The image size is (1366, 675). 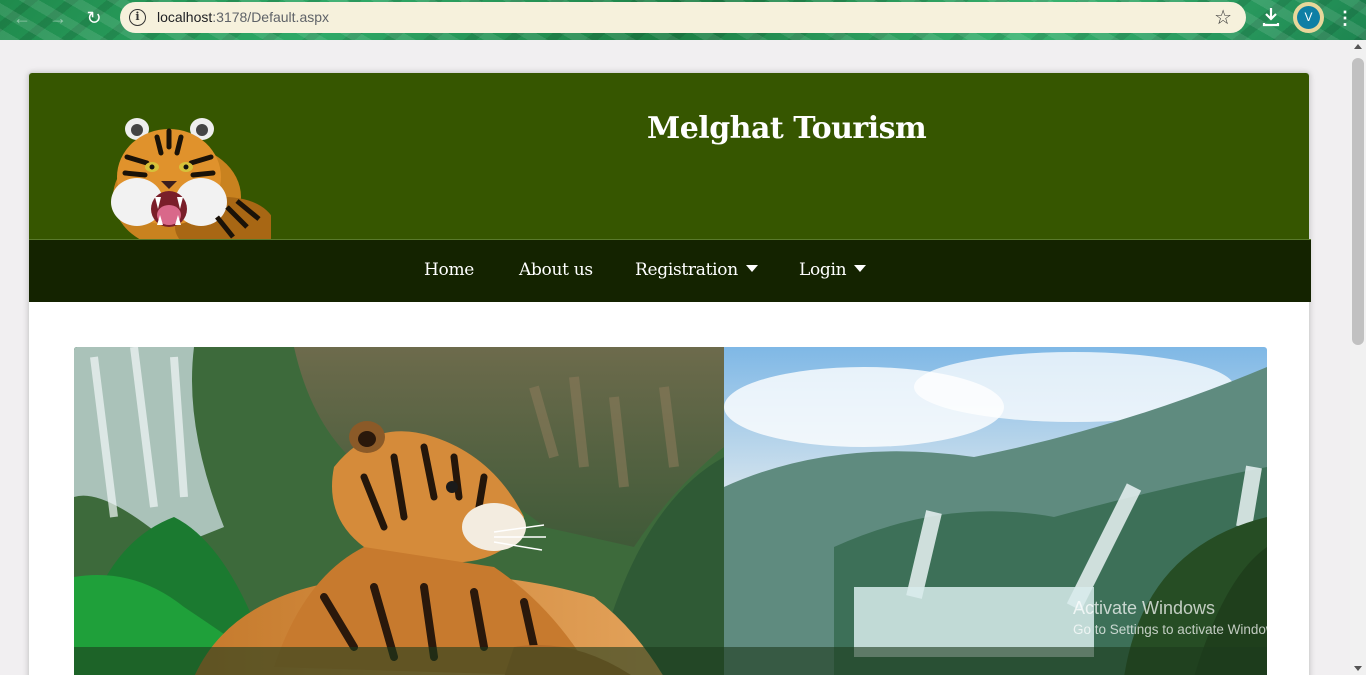 What do you see at coordinates (823, 270) in the screenshot?
I see `nav-login-label: Login` at bounding box center [823, 270].